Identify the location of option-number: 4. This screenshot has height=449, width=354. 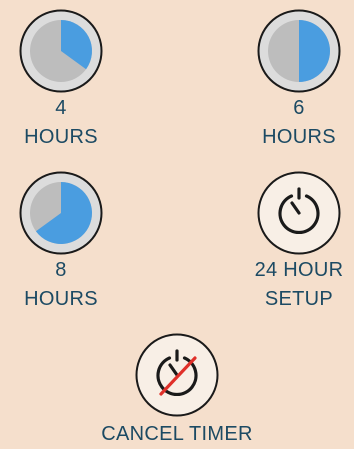
(61, 108).